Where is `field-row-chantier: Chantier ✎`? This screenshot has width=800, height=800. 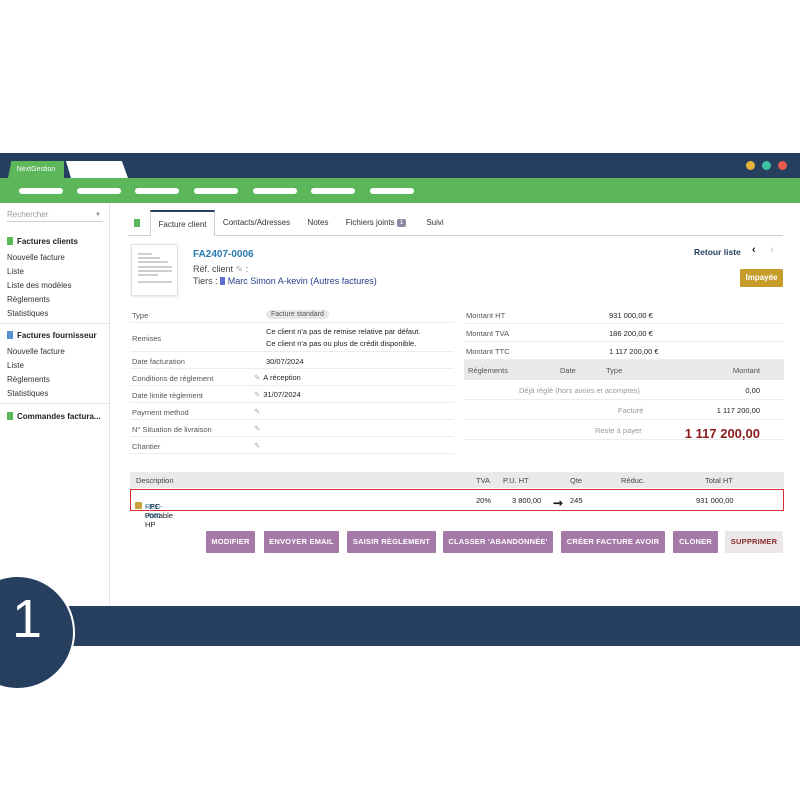
field-row-chantier: Chantier ✎ is located at coordinates (292, 445).